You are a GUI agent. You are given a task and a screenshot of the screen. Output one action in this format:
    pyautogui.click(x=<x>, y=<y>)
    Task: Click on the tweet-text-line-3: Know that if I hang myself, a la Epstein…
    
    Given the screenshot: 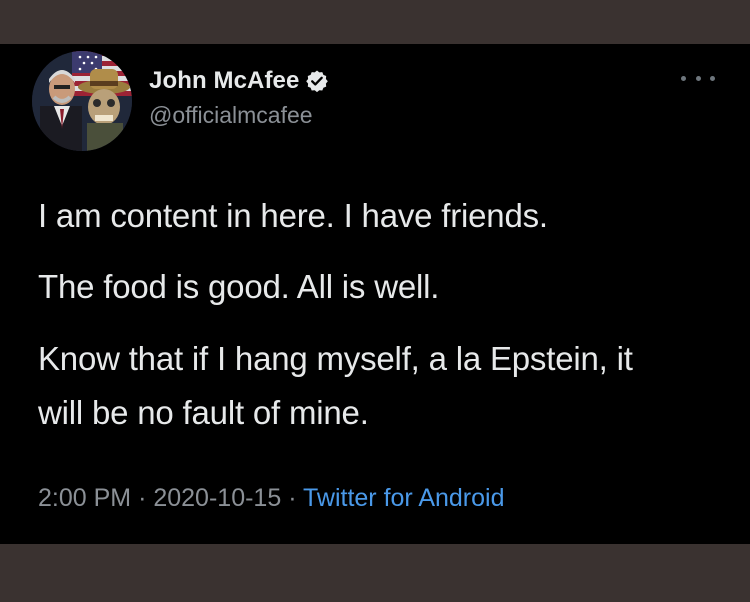 What is the action you would take?
    pyautogui.click(x=335, y=358)
    